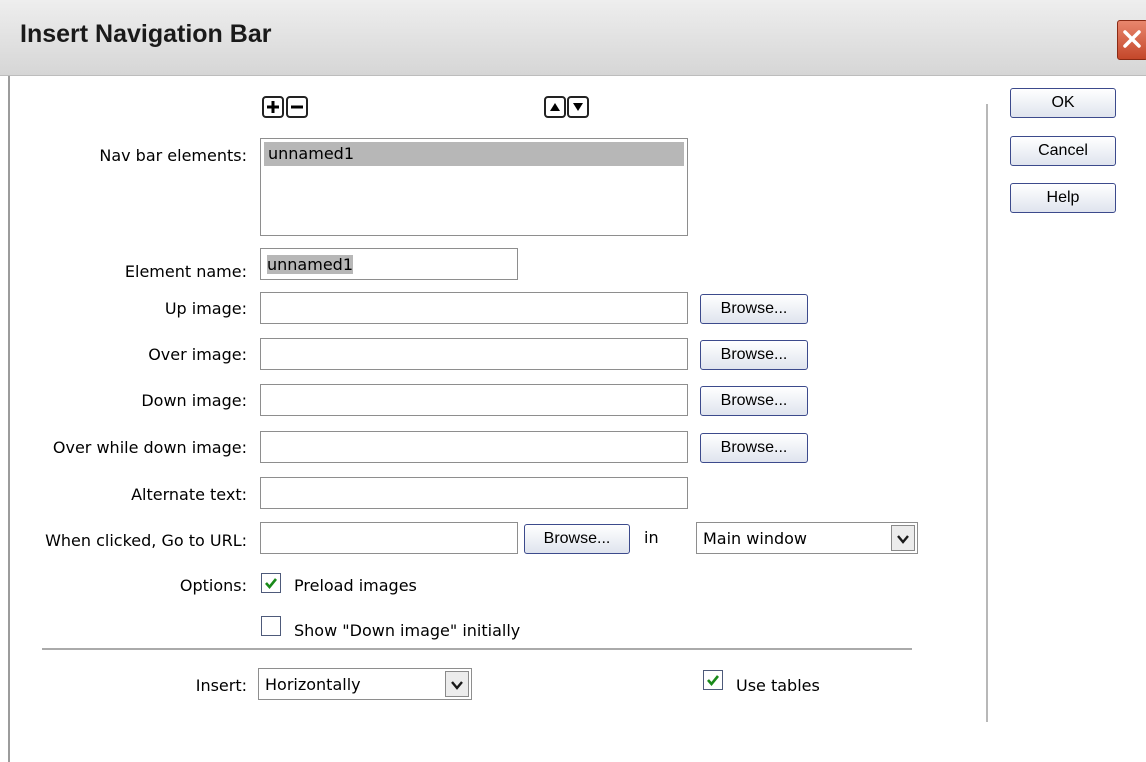 The width and height of the screenshot is (1146, 762). Describe the element at coordinates (313, 684) in the screenshot. I see `insert-direction-value: Horizontally` at that location.